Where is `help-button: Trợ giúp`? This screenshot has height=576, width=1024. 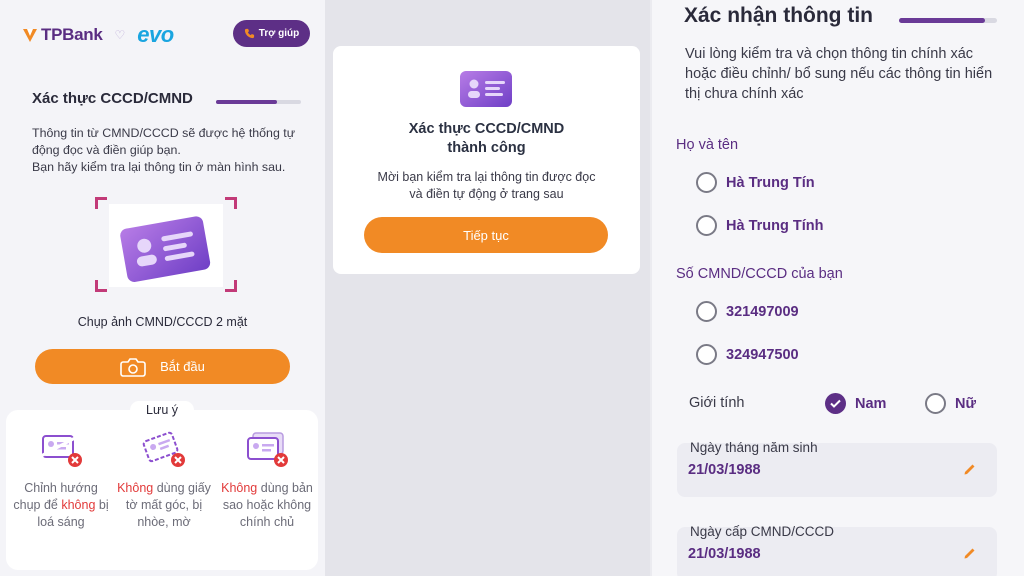 help-button: Trợ giúp is located at coordinates (271, 33).